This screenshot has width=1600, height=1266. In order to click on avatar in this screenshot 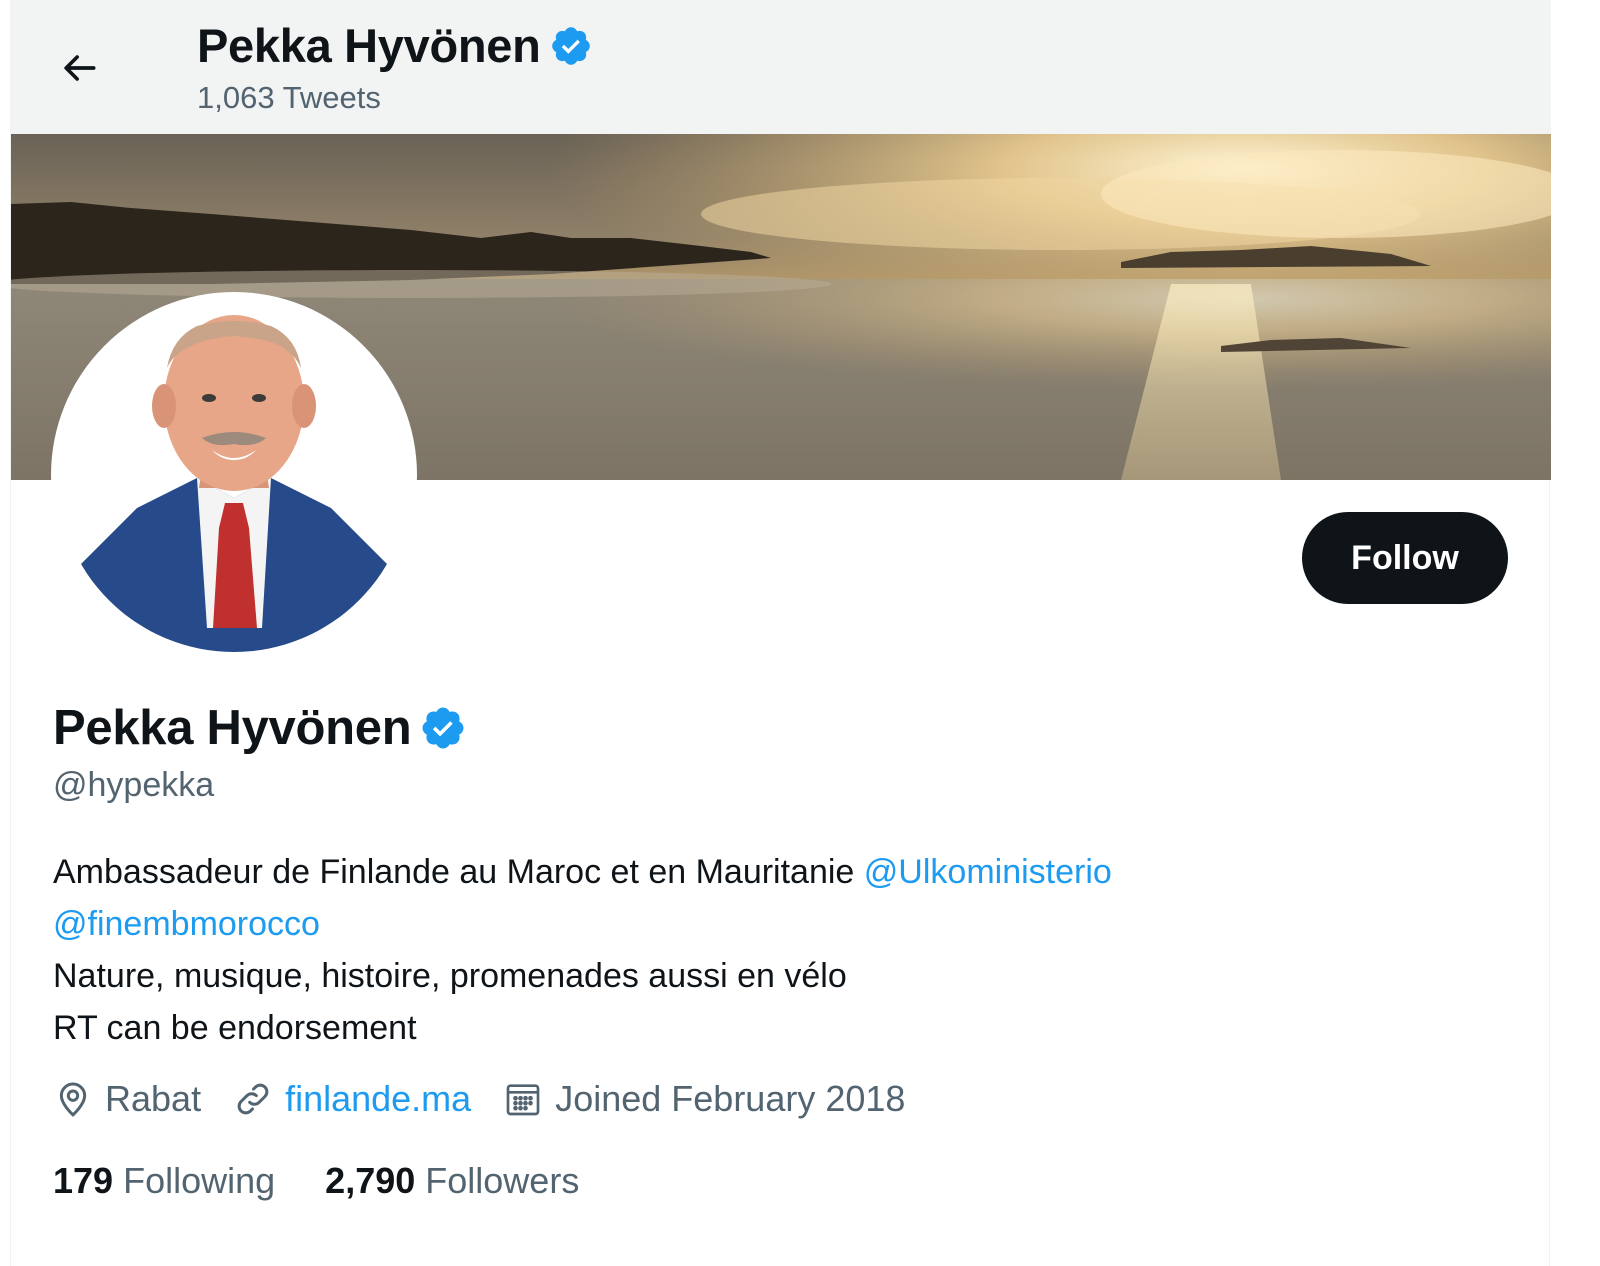, I will do `click(234, 475)`.